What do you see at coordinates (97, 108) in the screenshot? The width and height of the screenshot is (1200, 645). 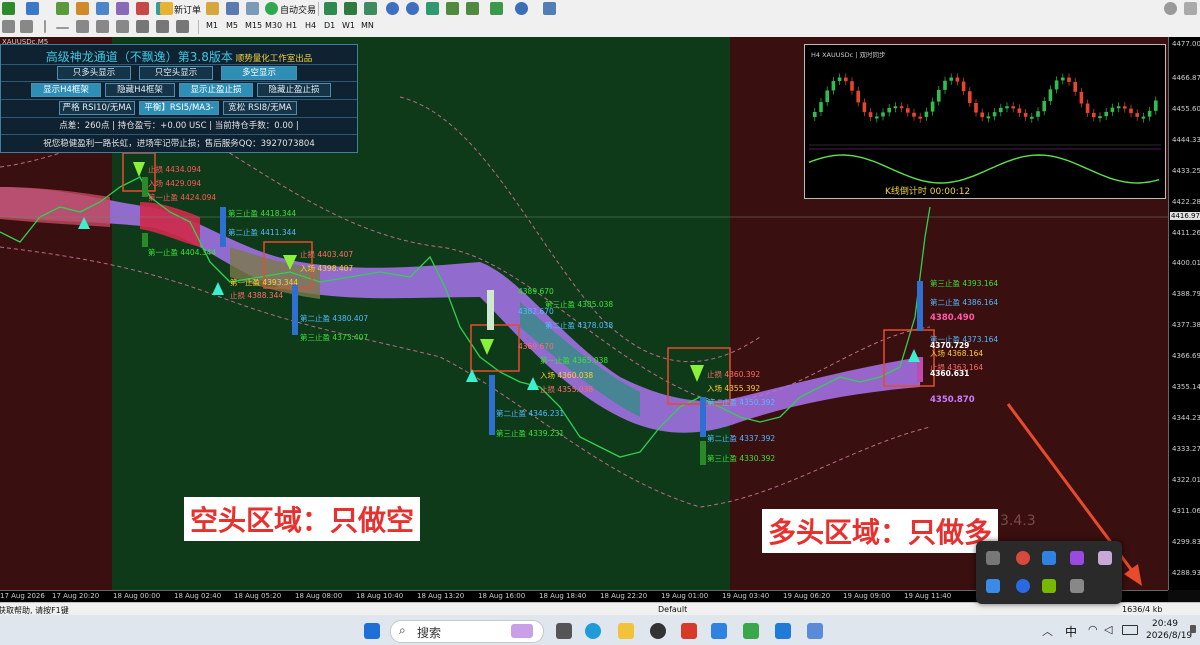 I see `strict-mode-button: 严格 RSI10/无MA` at bounding box center [97, 108].